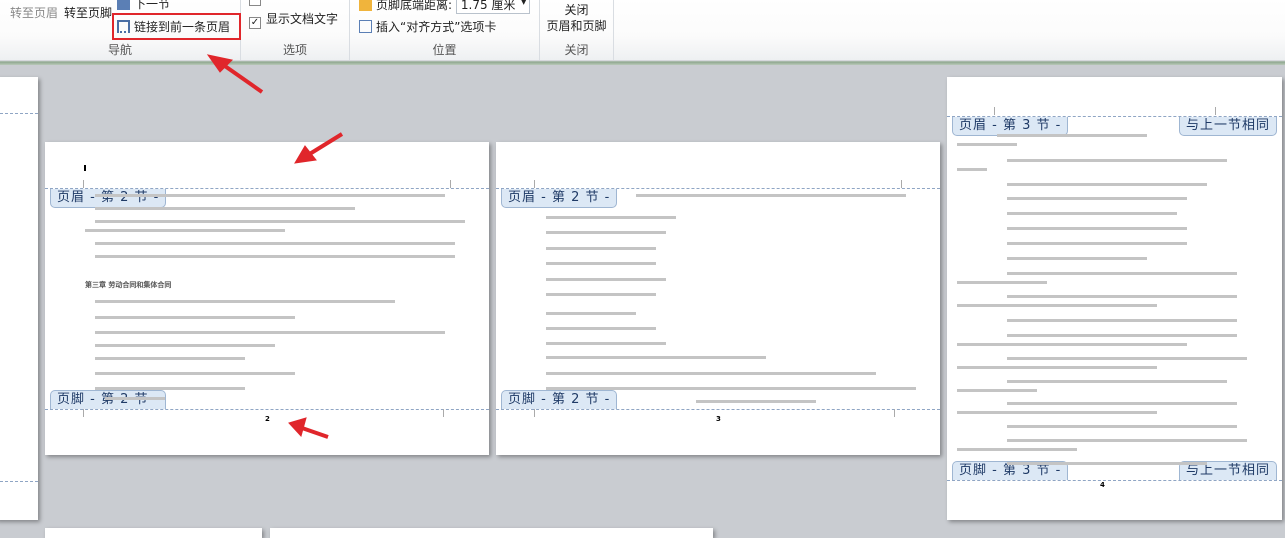 The image size is (1285, 538). What do you see at coordinates (1227, 126) in the screenshot?
I see `same-as-previous-tab: 与上一节相同` at bounding box center [1227, 126].